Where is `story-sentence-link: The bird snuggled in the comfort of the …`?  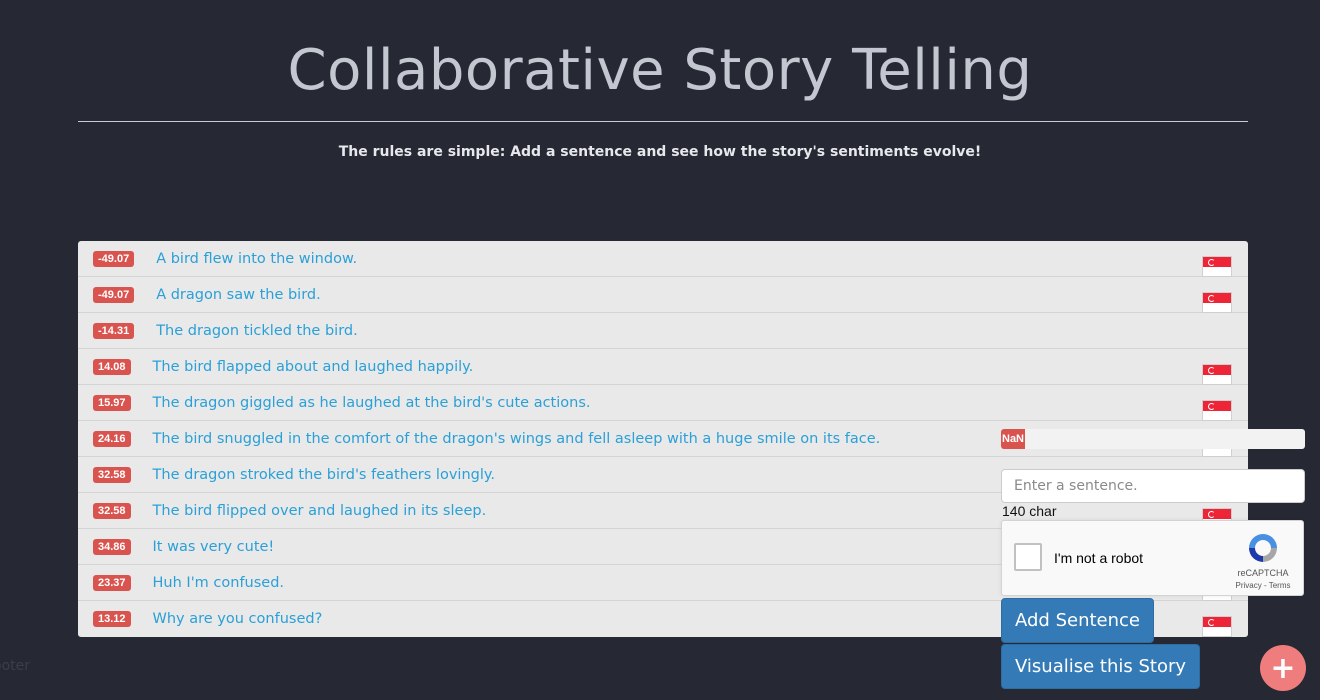
story-sentence-link: The bird snuggled in the comfort of the … is located at coordinates (517, 439).